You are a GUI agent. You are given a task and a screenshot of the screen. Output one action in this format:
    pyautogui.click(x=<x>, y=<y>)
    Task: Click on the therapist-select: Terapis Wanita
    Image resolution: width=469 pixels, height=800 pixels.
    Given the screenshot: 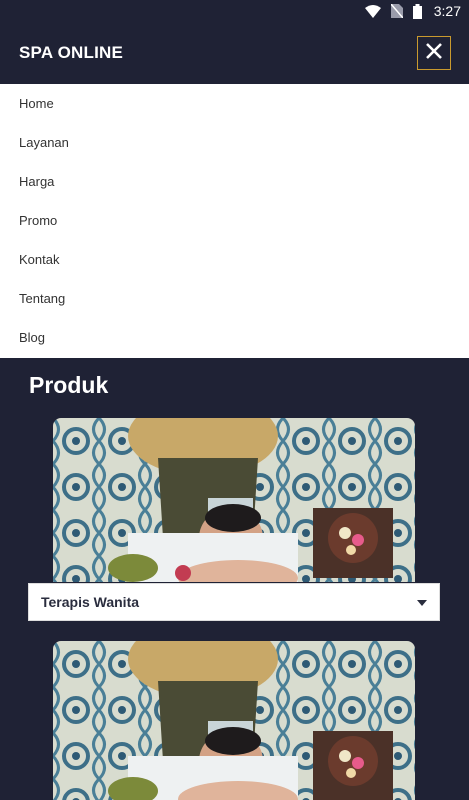 What is the action you would take?
    pyautogui.click(x=234, y=602)
    